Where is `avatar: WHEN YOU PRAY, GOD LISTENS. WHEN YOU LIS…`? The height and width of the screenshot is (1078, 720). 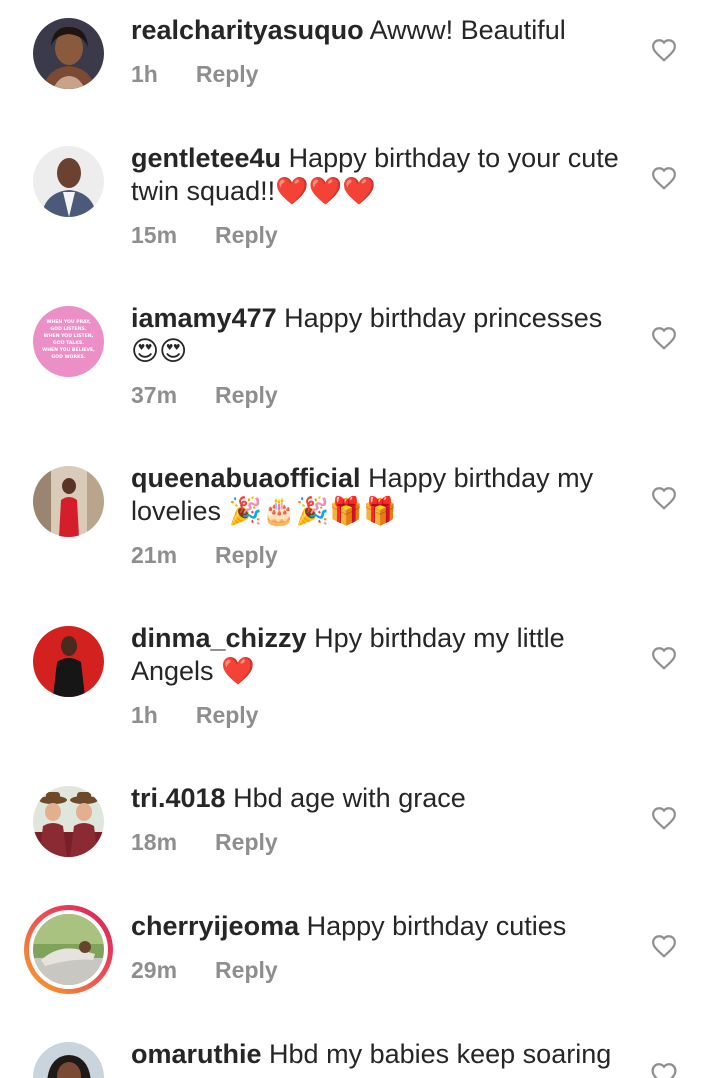
avatar: WHEN YOU PRAY, GOD LISTENS. WHEN YOU LIS… is located at coordinates (68, 341).